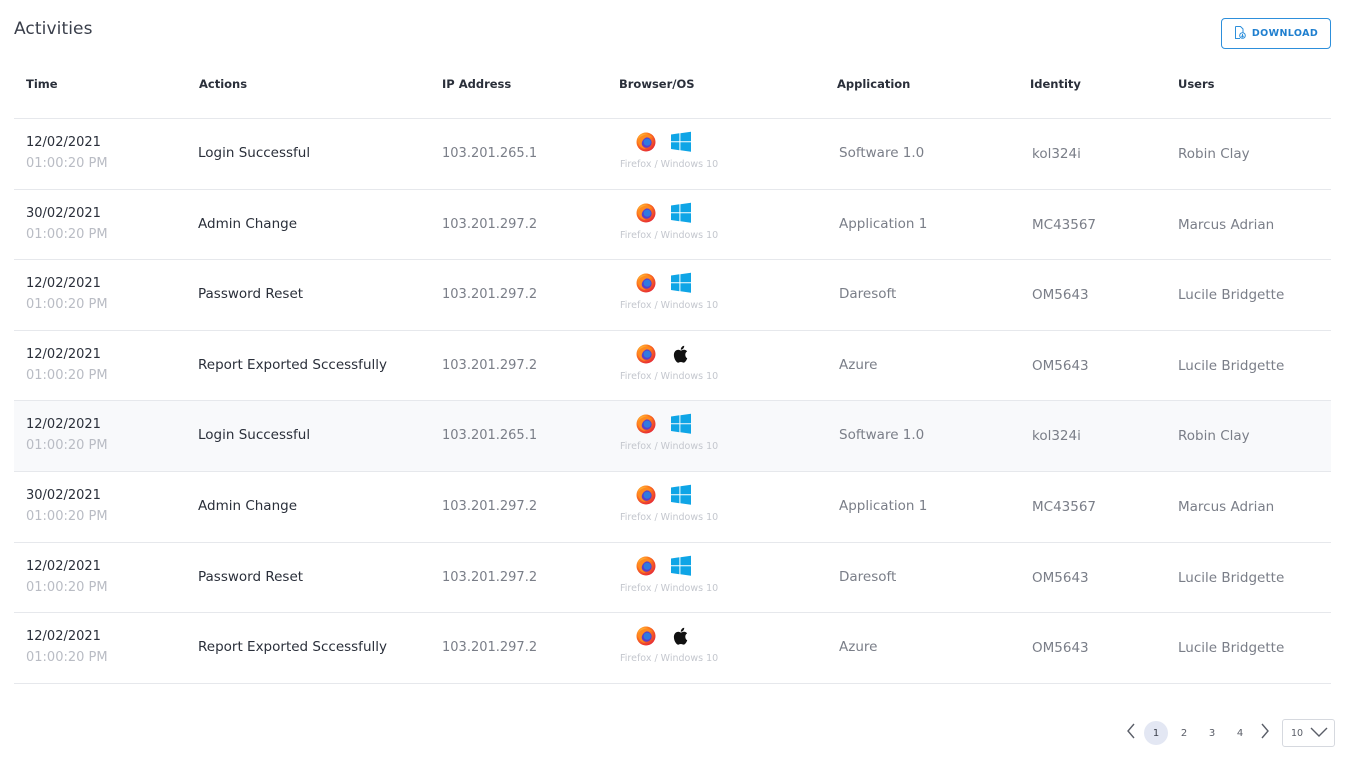  I want to click on download-button: DOWNLOAD, so click(1276, 33).